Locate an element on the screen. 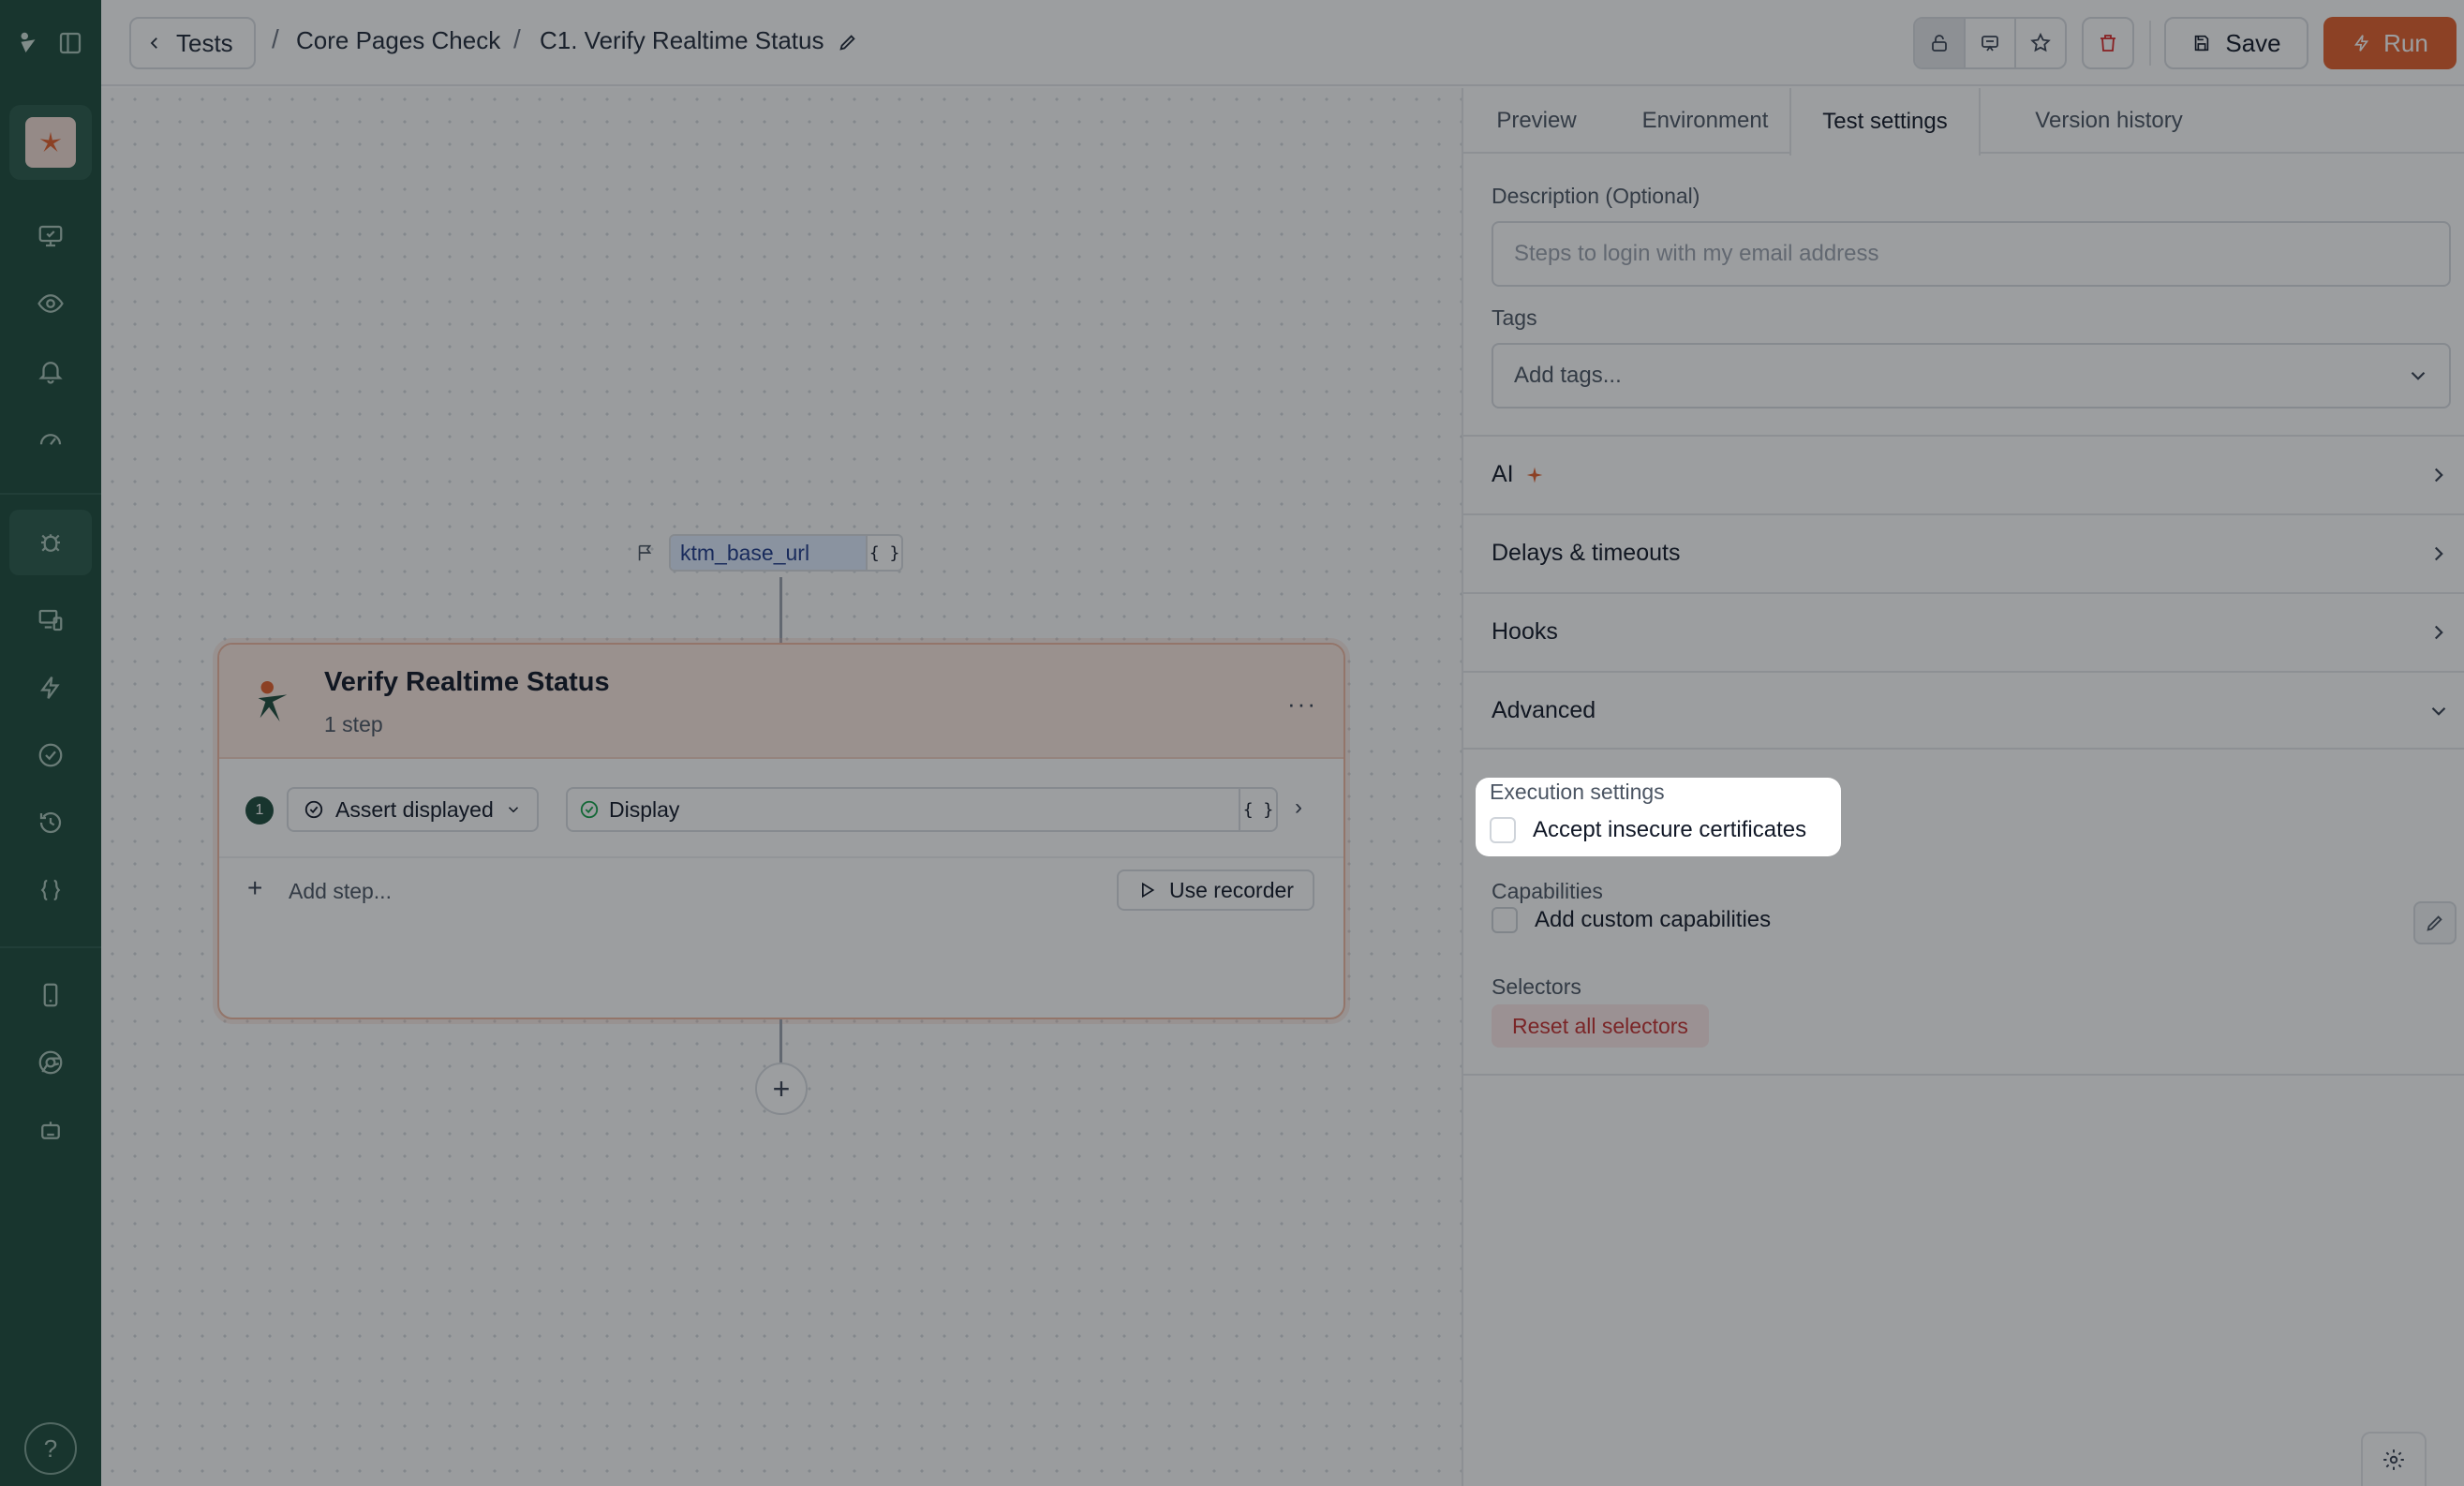 The image size is (2464, 1486). sidebar: ? is located at coordinates (50, 743).